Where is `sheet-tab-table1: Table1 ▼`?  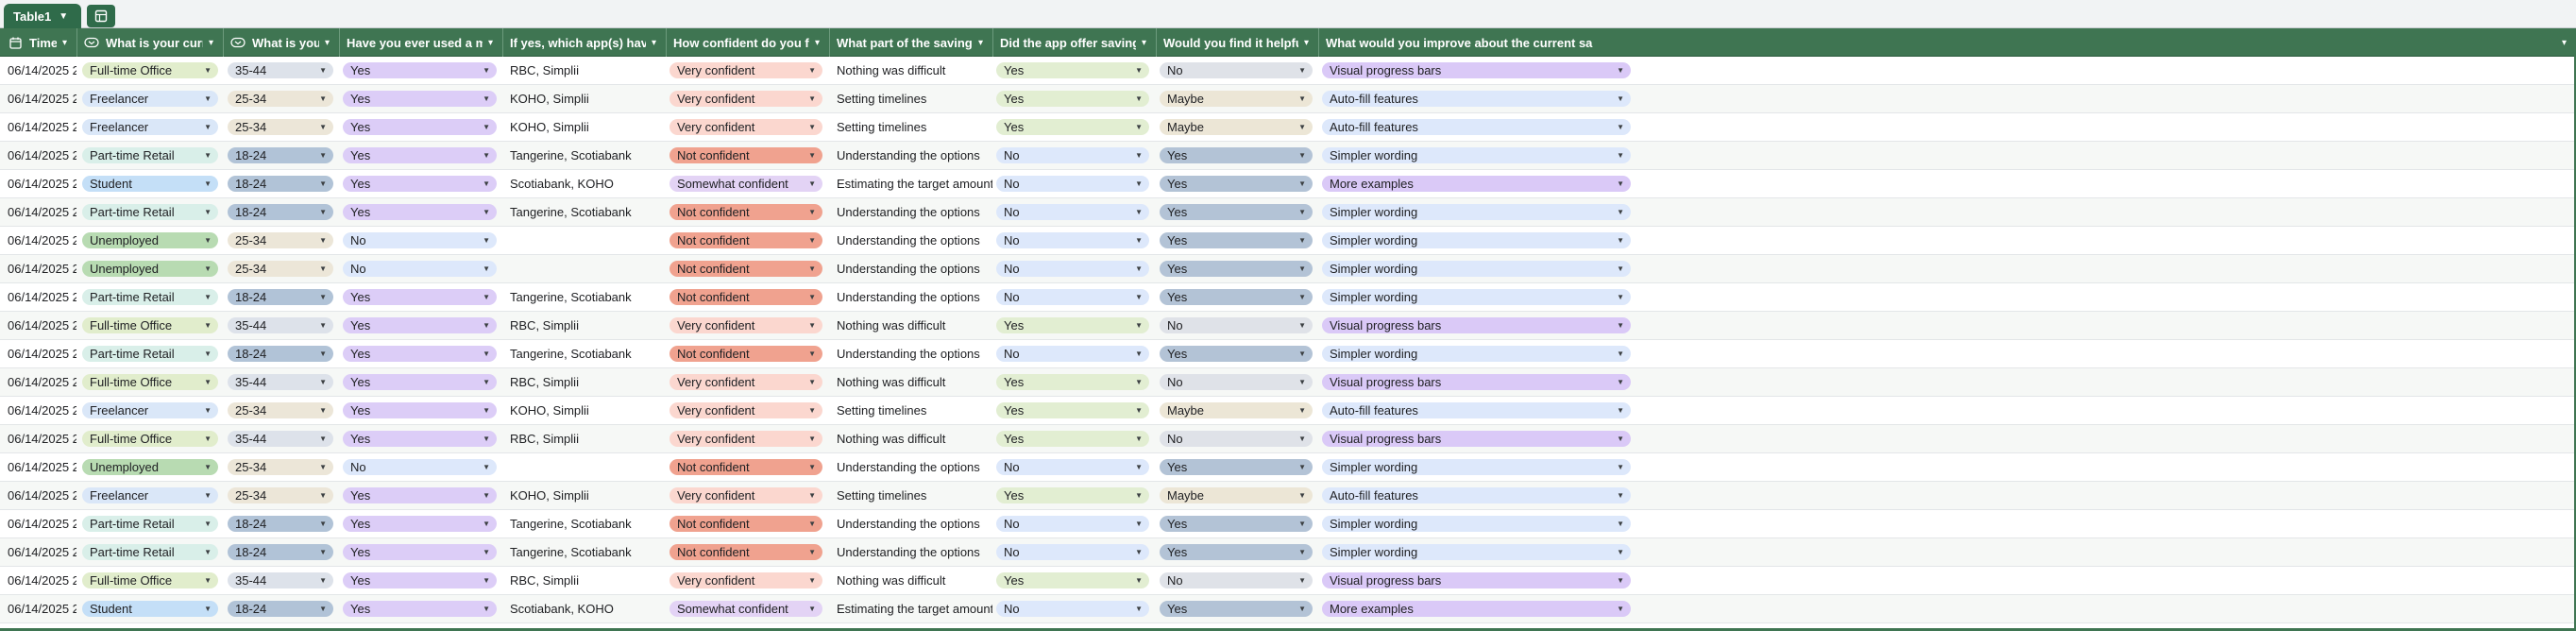 sheet-tab-table1: Table1 ▼ is located at coordinates (42, 16).